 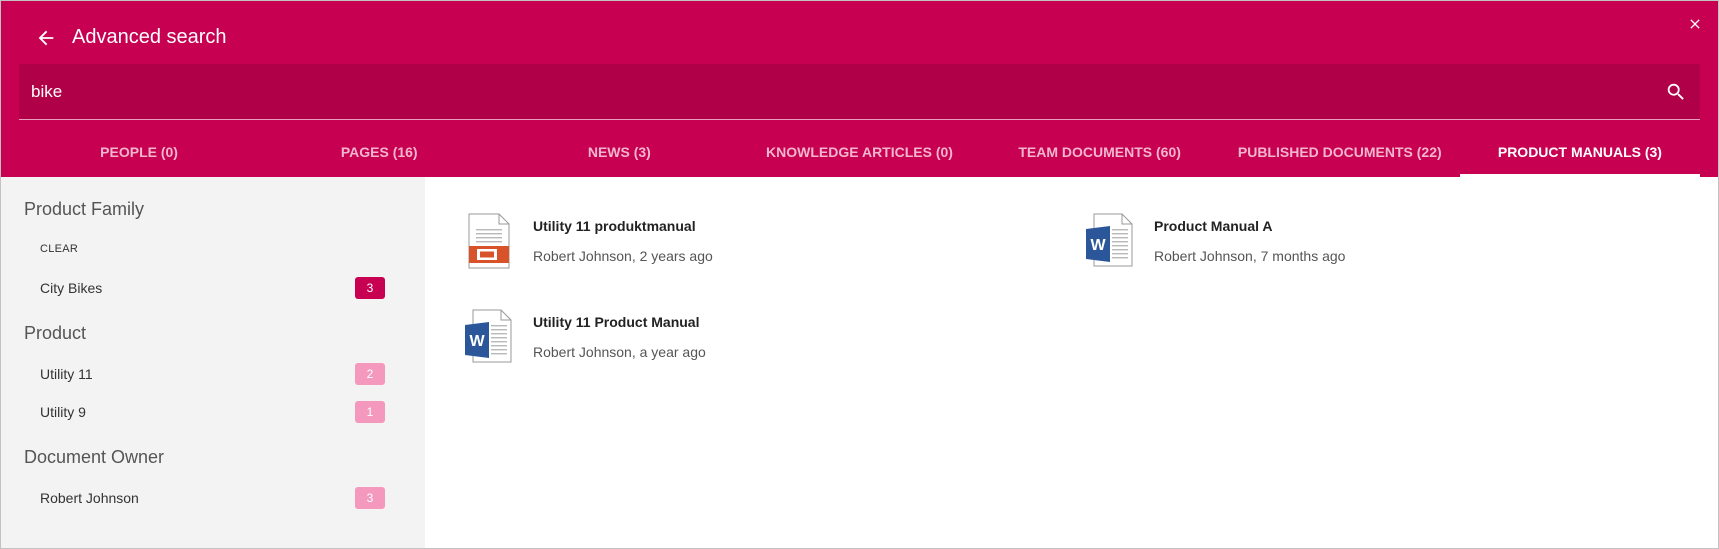 I want to click on facet-item-label: Utility 9, so click(x=63, y=412).